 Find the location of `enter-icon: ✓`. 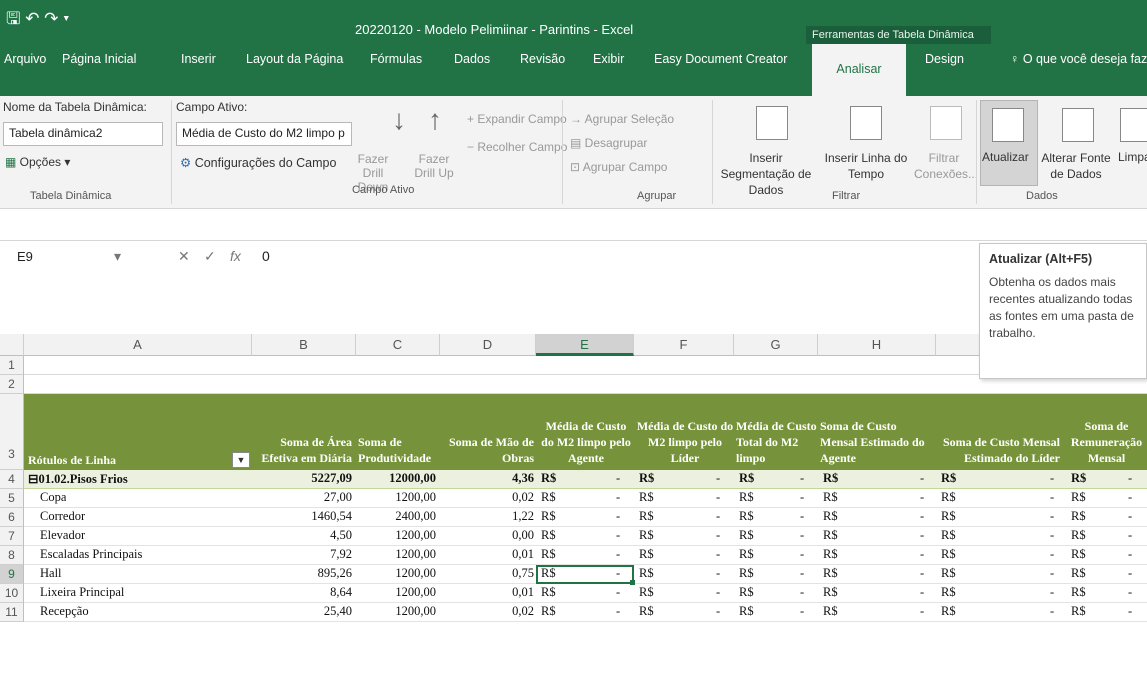

enter-icon: ✓ is located at coordinates (210, 256).